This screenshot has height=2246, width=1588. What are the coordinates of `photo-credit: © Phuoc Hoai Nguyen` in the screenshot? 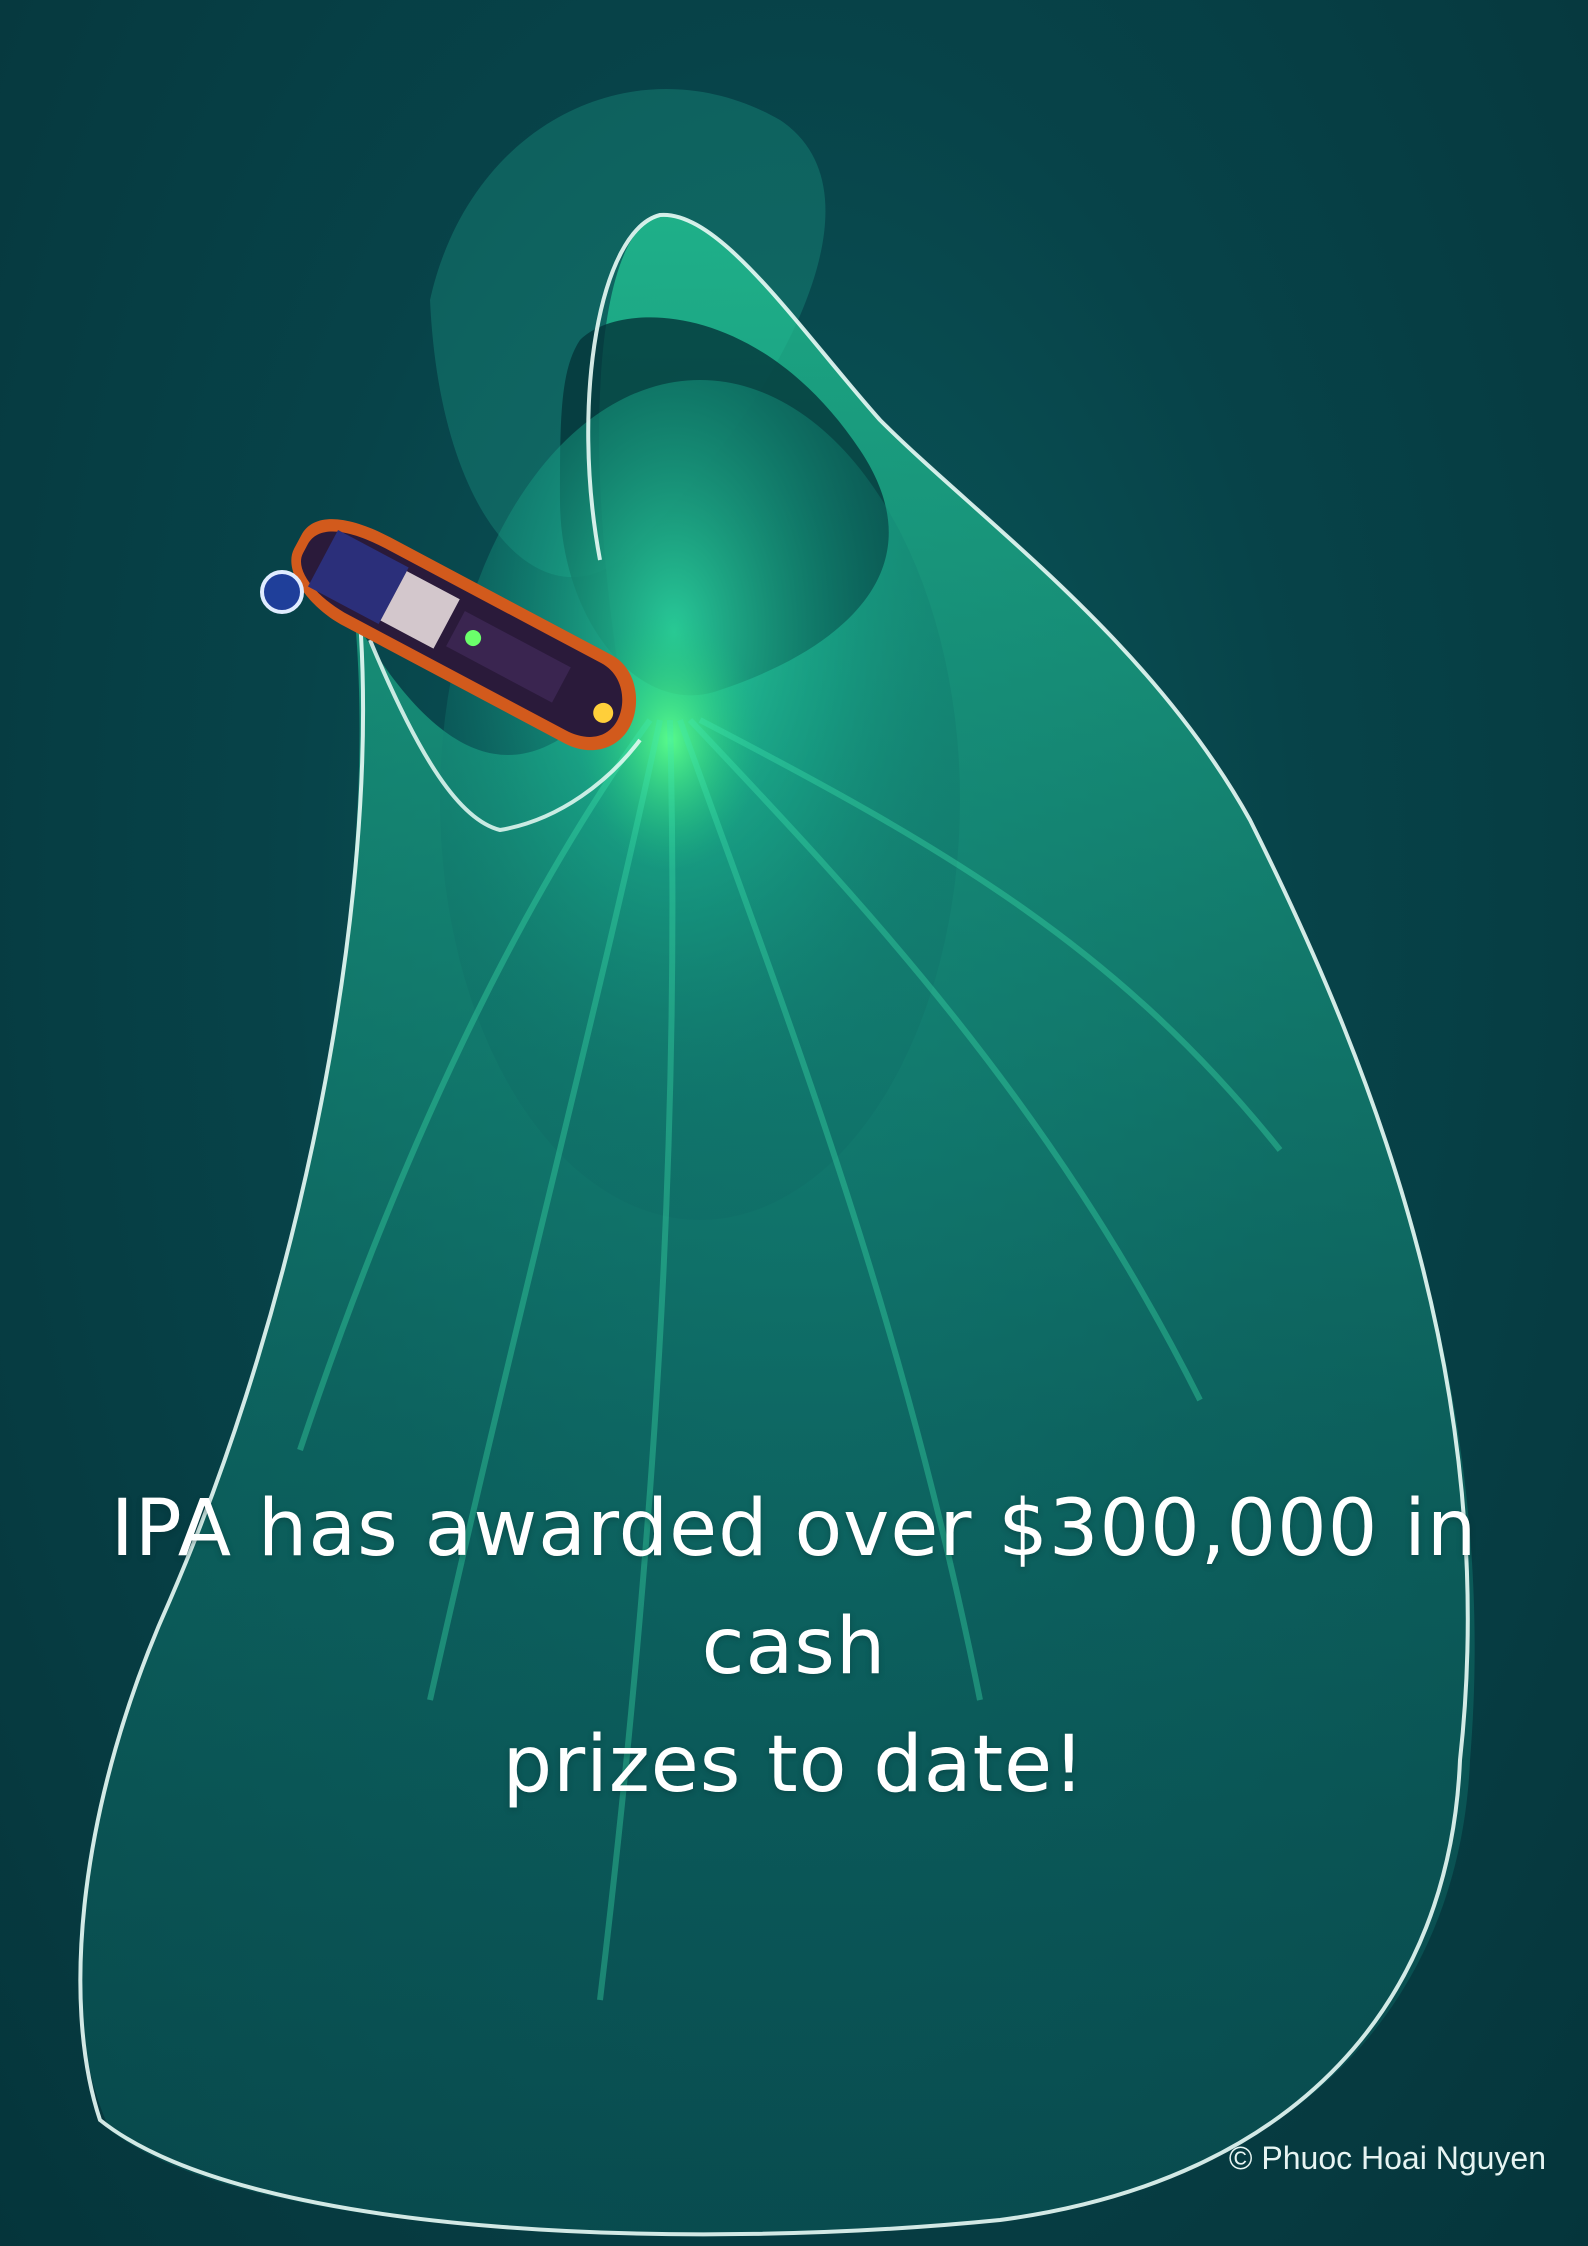 It's located at (1387, 2158).